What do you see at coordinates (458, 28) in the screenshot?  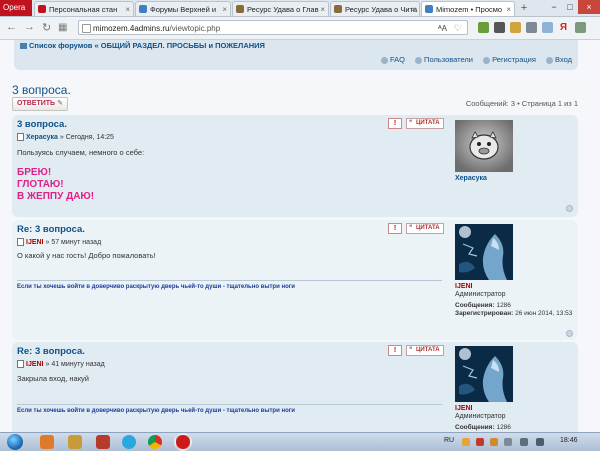 I see `bookmark-heart-icon: ♡` at bounding box center [458, 28].